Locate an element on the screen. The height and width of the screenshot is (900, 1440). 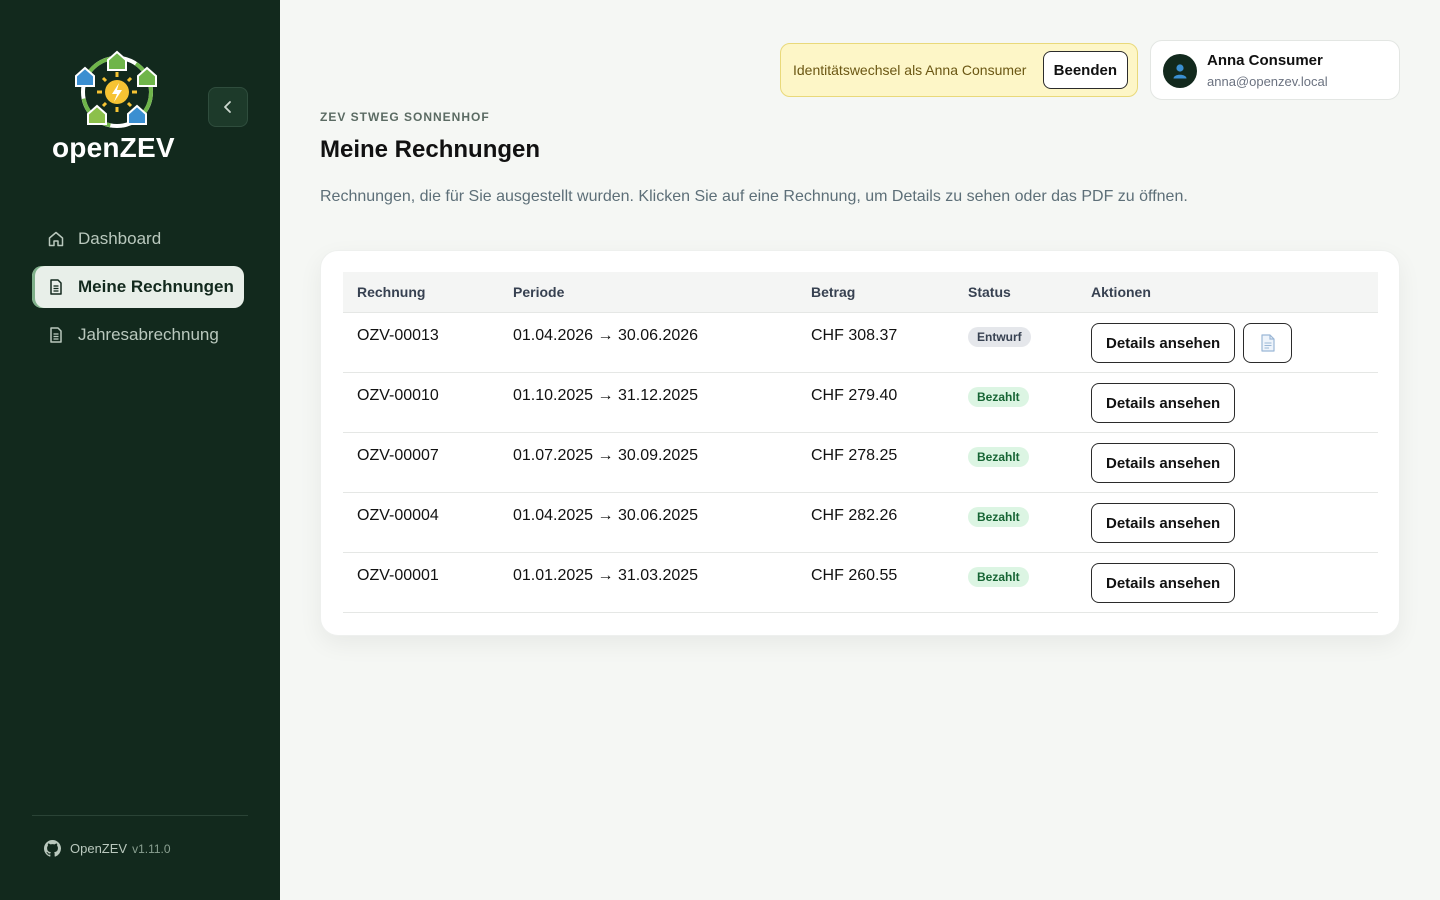
page-title: Meine Rechnungen is located at coordinates (430, 149).